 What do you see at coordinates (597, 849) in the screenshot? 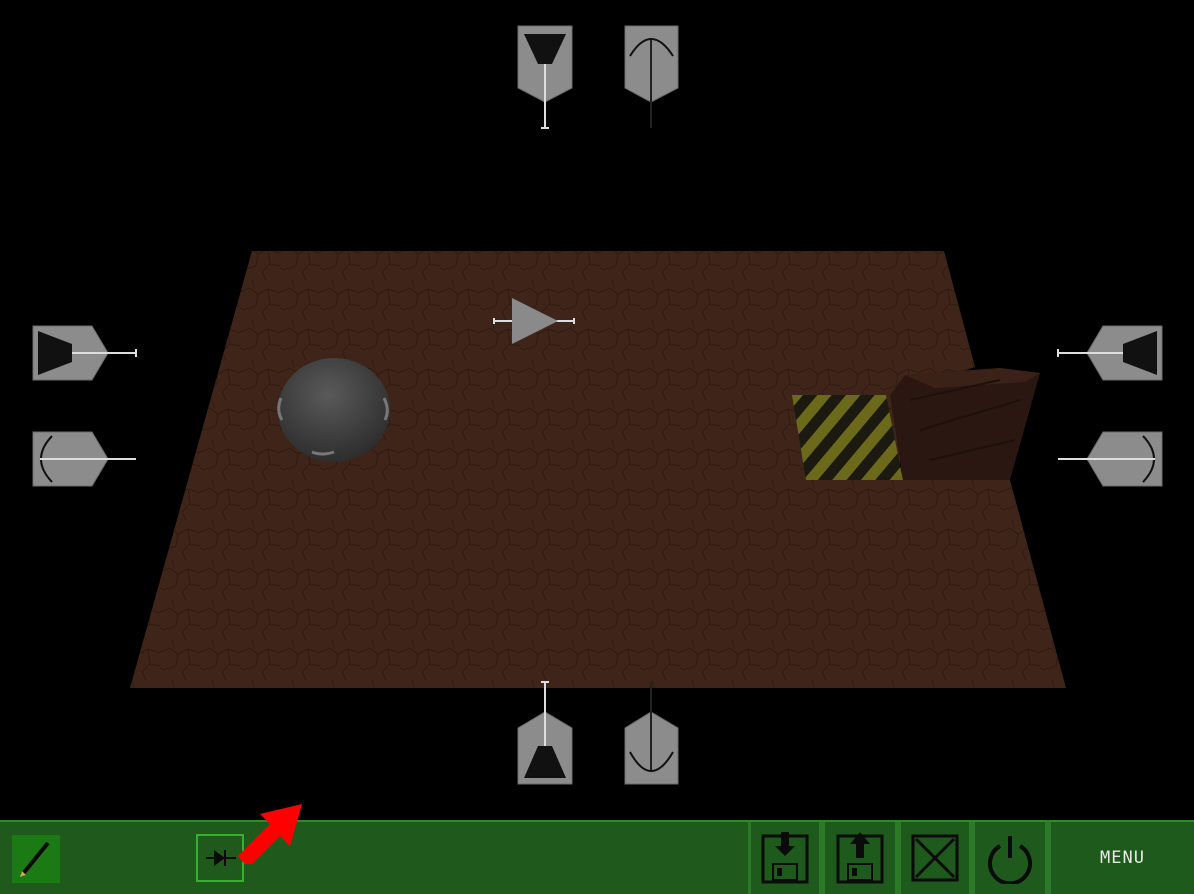
I see `bottom-toolbar: MENU` at bounding box center [597, 849].